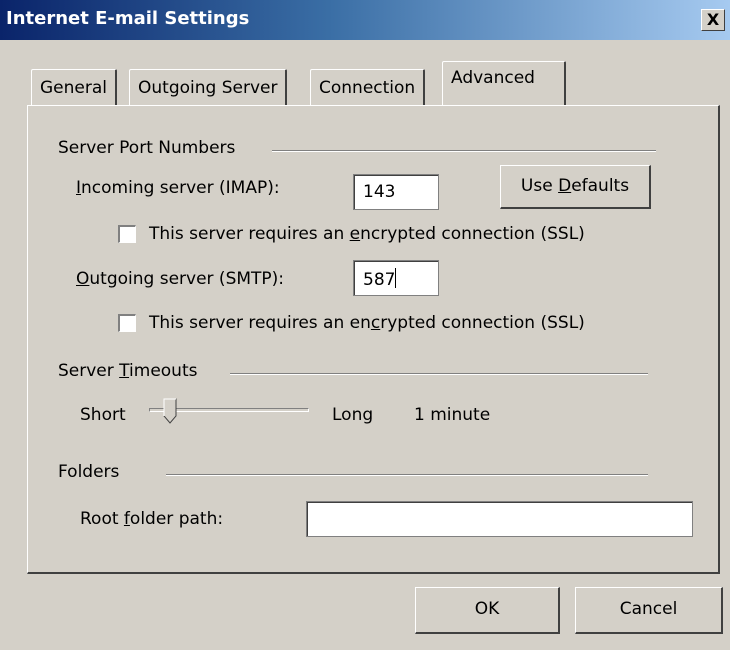 The height and width of the screenshot is (650, 730). I want to click on cancel-button: Cancel, so click(649, 610).